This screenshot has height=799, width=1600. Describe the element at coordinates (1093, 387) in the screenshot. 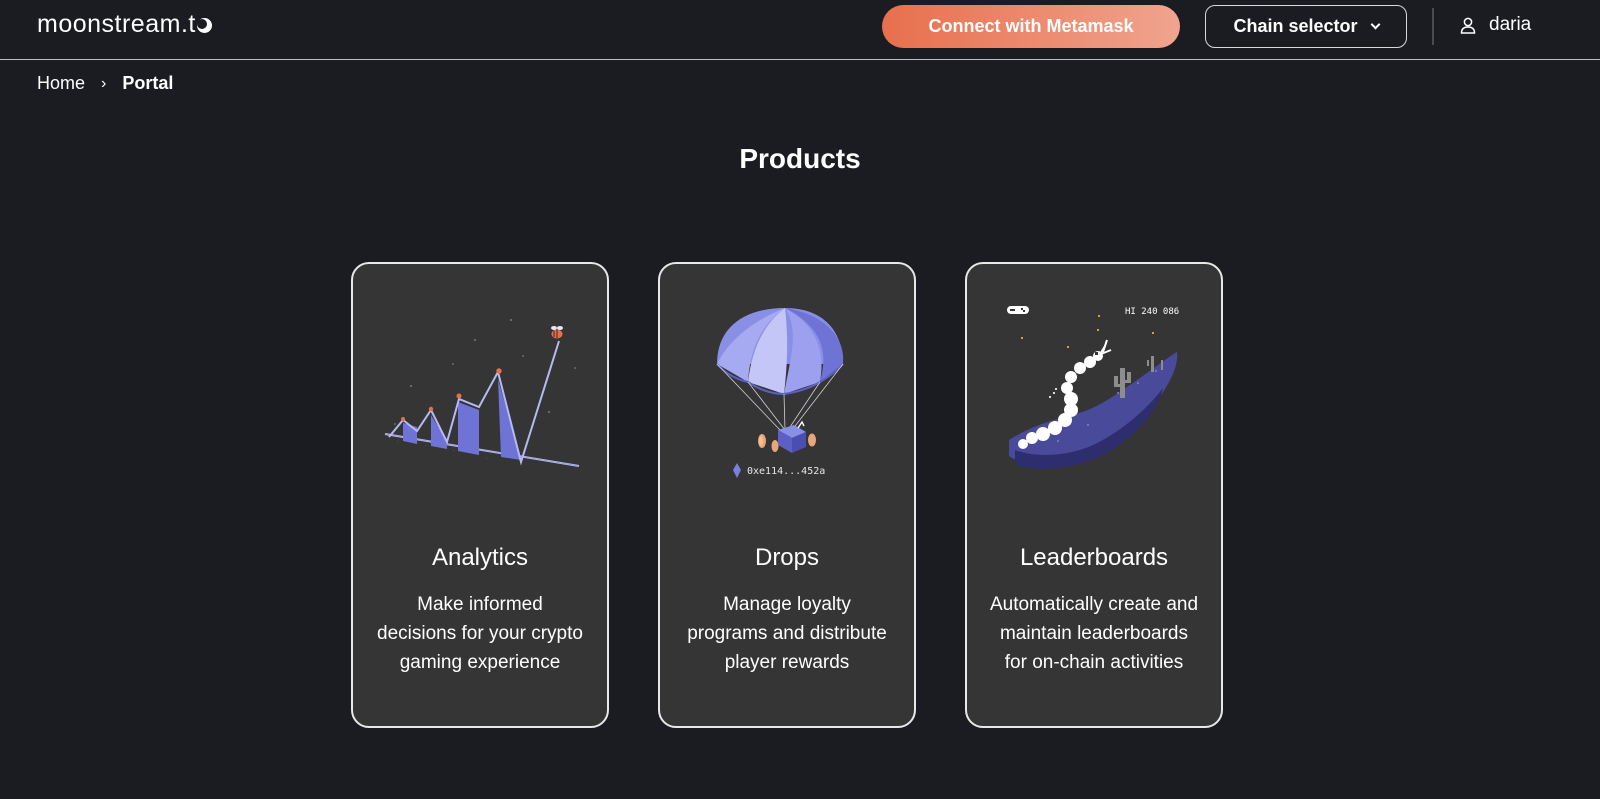

I see `pixel-snake-illustration: HI 240 086` at that location.